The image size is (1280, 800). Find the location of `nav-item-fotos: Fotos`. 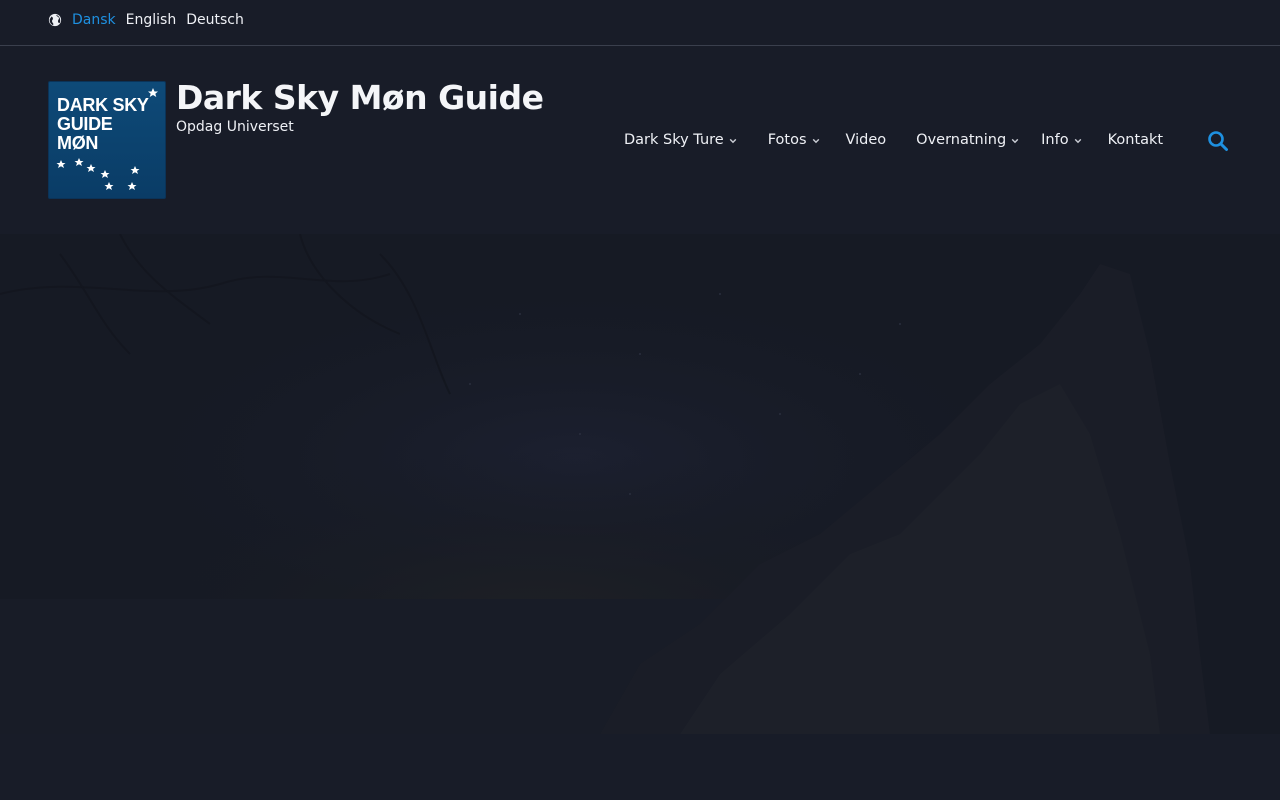

nav-item-fotos: Fotos is located at coordinates (794, 140).